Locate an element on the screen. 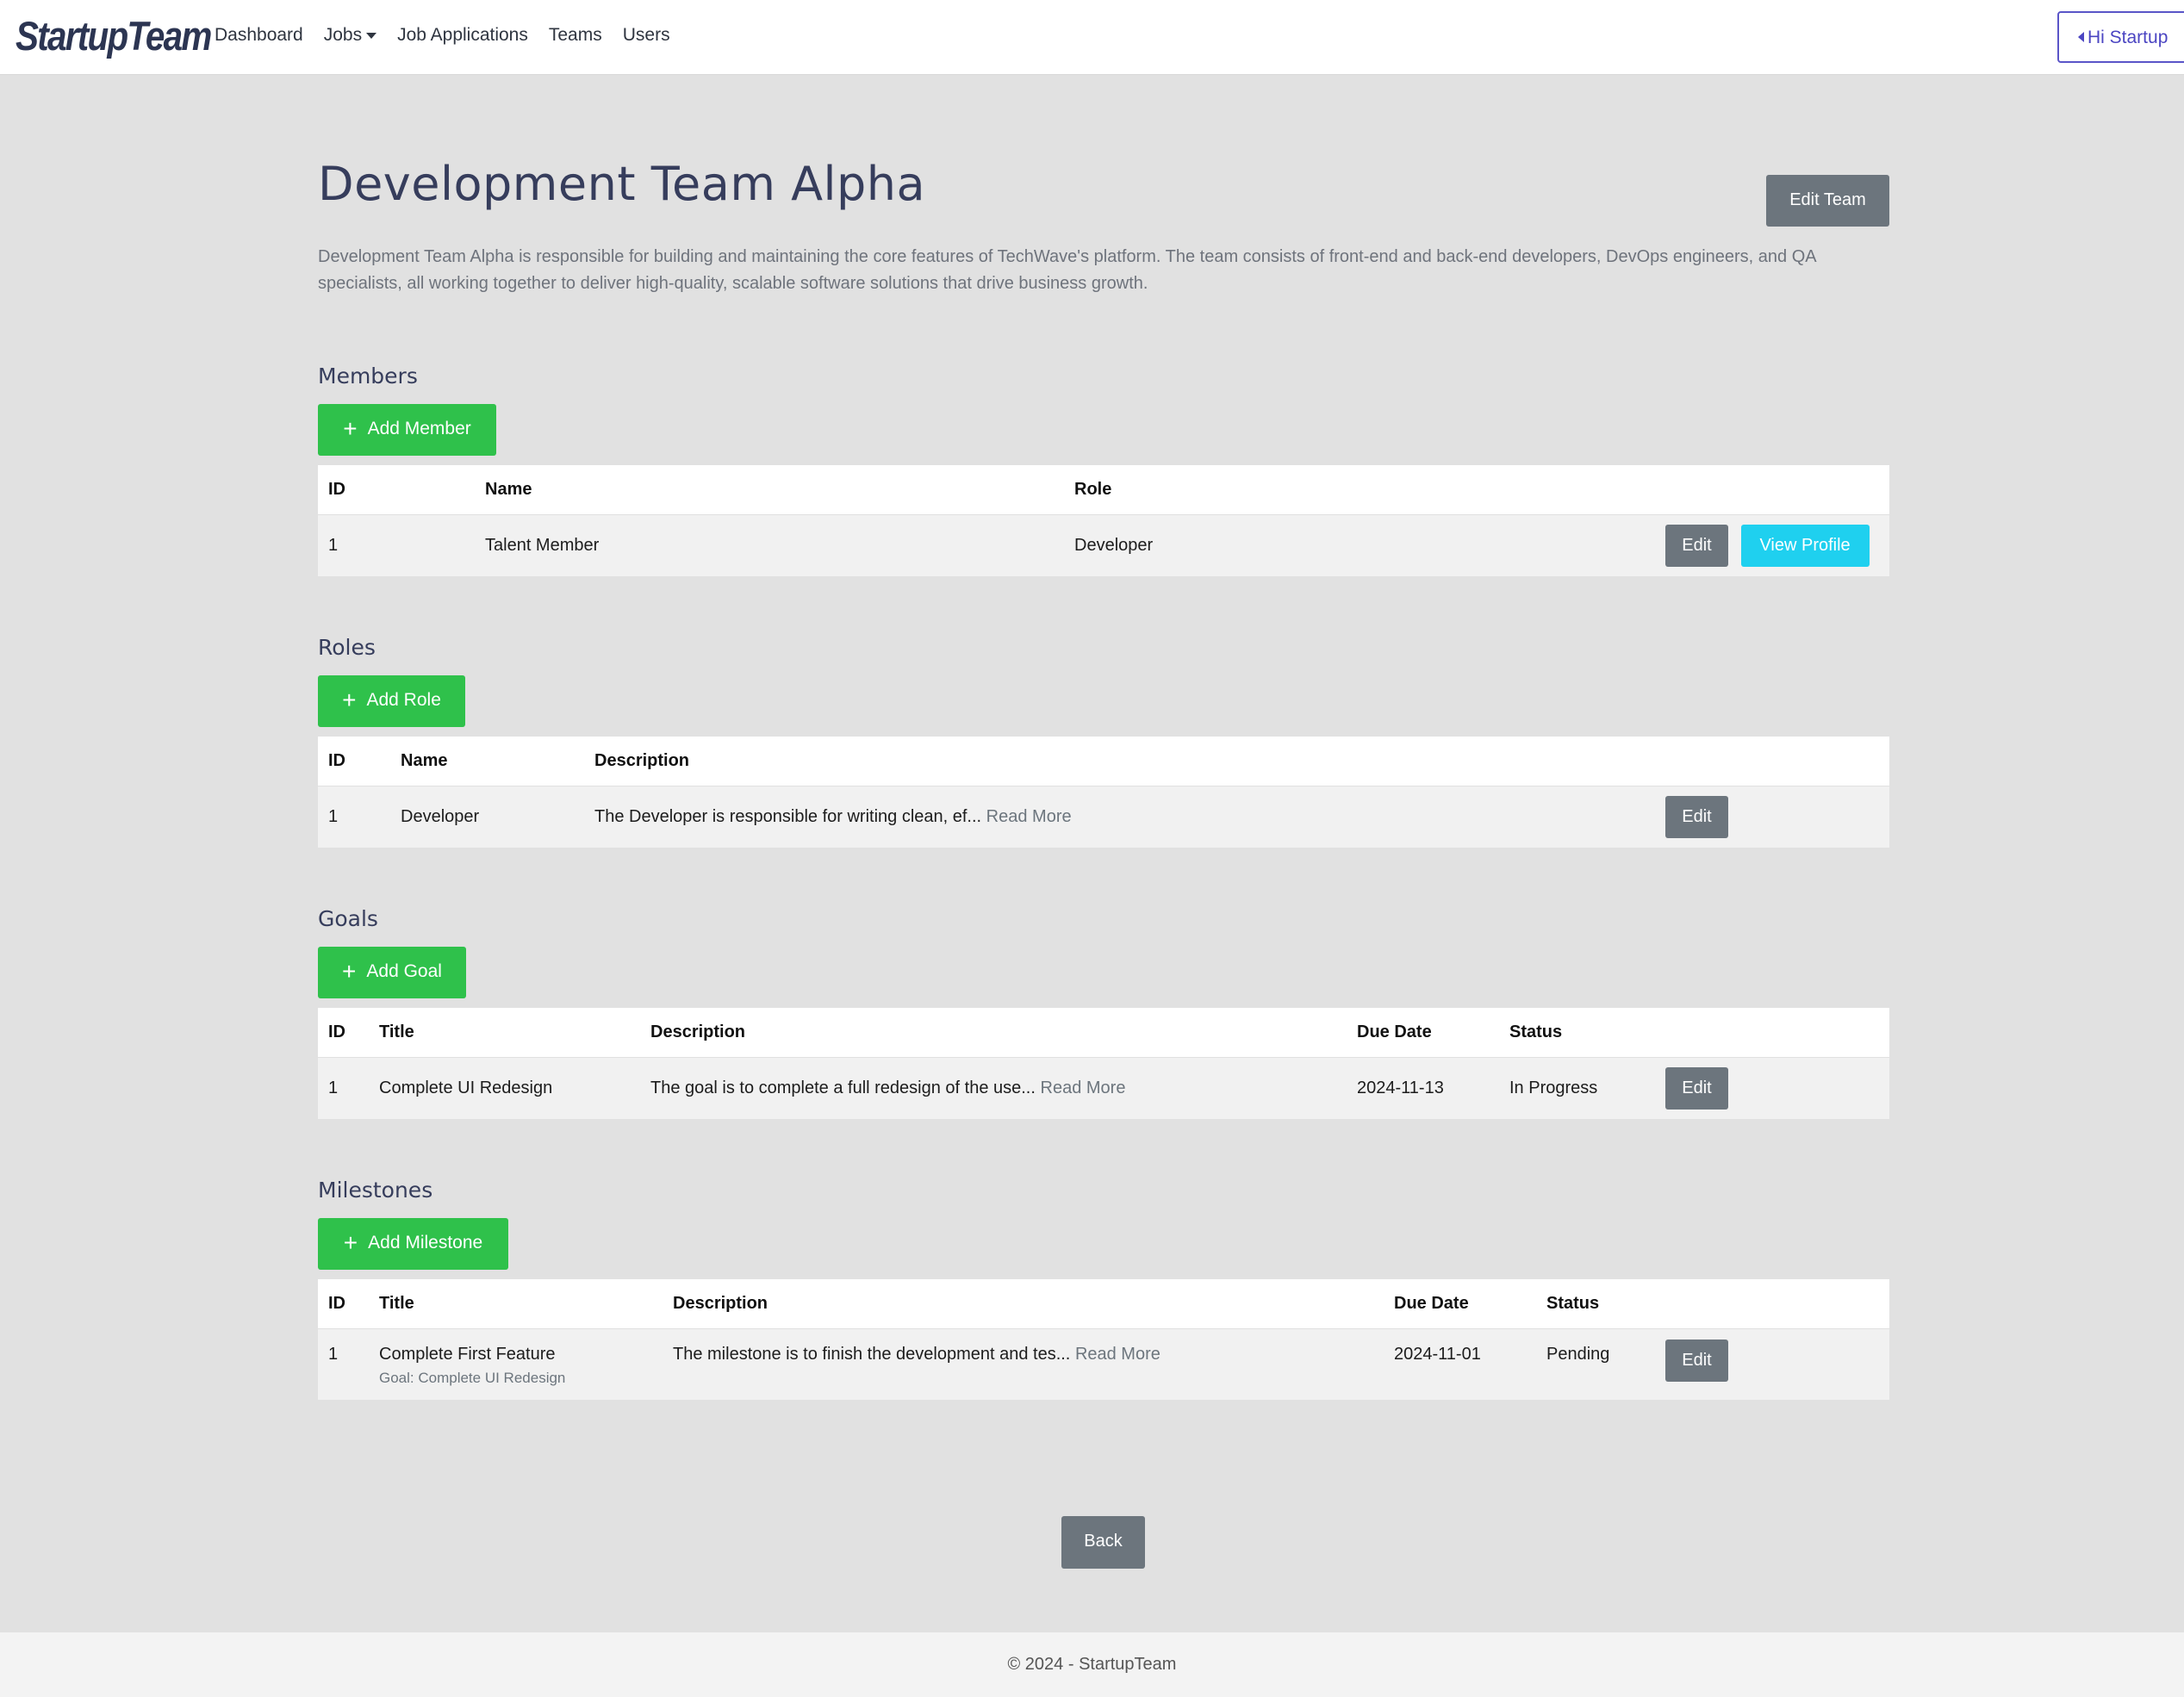 This screenshot has height=1697, width=2184. caret-left-icon is located at coordinates (2081, 37).